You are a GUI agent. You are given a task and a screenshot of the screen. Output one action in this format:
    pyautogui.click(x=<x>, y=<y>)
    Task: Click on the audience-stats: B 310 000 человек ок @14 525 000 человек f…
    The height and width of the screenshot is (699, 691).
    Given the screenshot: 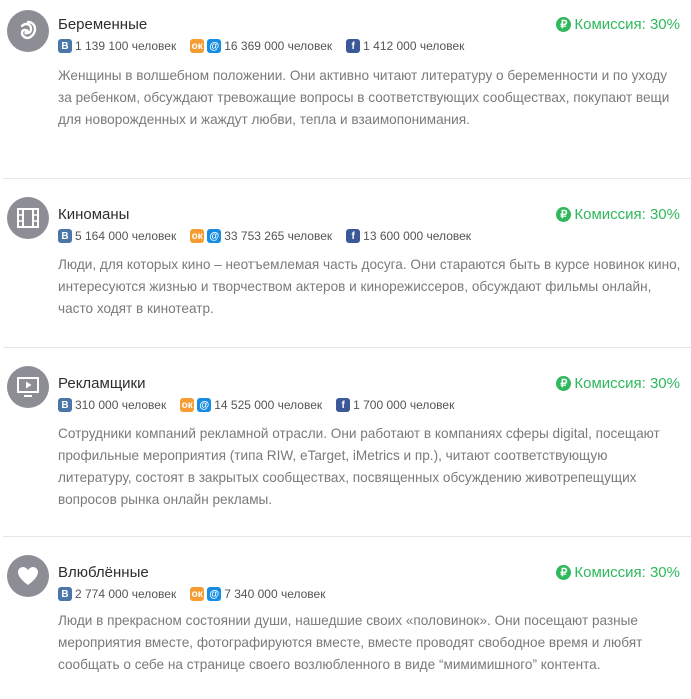 What is the action you would take?
    pyautogui.click(x=263, y=405)
    